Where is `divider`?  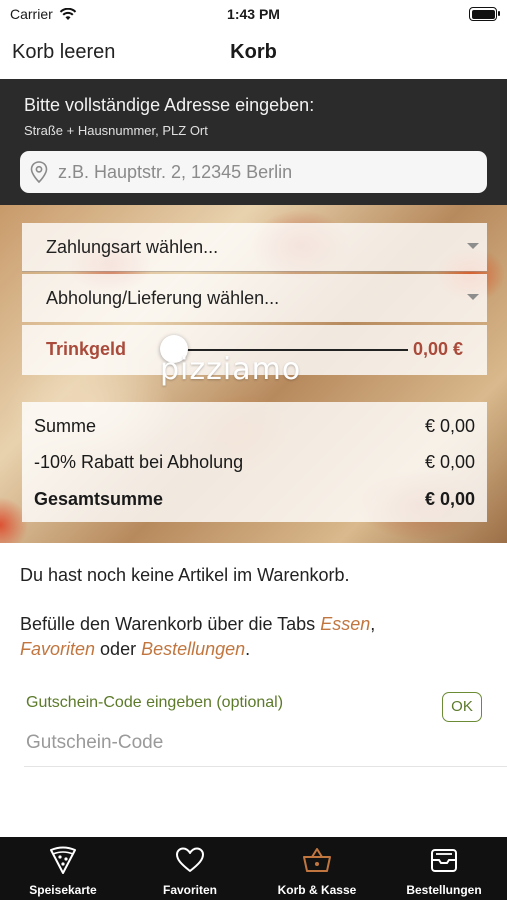 divider is located at coordinates (254, 271).